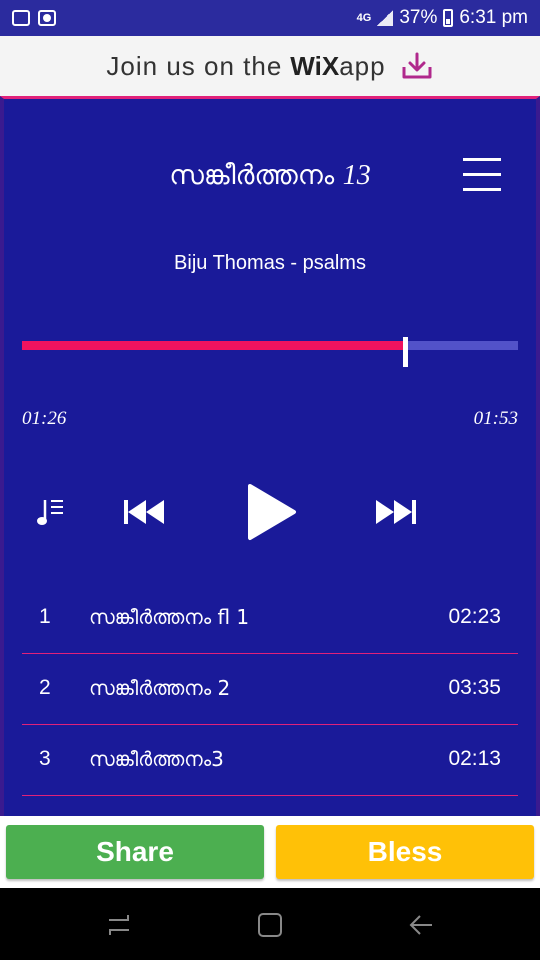  What do you see at coordinates (252, 175) in the screenshot?
I see `song-title-text: സങ്കീർത്തനം` at bounding box center [252, 175].